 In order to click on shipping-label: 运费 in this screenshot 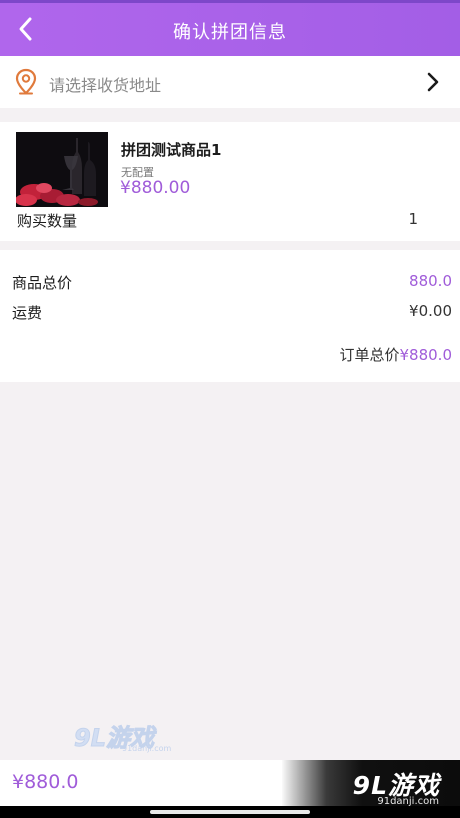, I will do `click(27, 313)`.